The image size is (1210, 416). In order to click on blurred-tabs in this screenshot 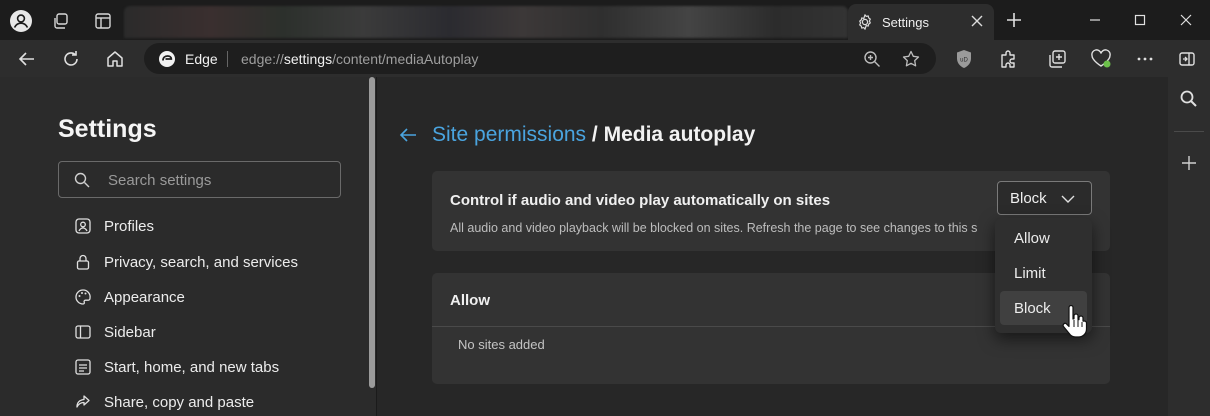, I will do `click(486, 22)`.